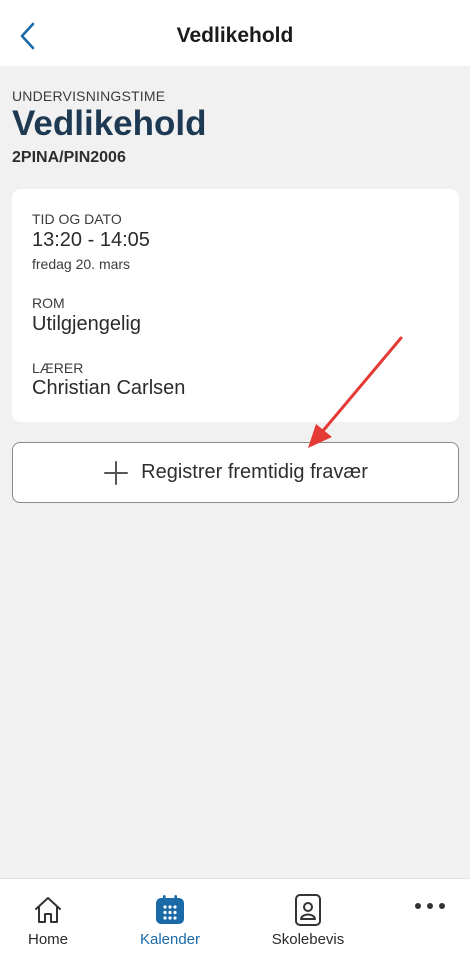 This screenshot has width=470, height=969. Describe the element at coordinates (48, 924) in the screenshot. I see `tab-home: Home` at that location.